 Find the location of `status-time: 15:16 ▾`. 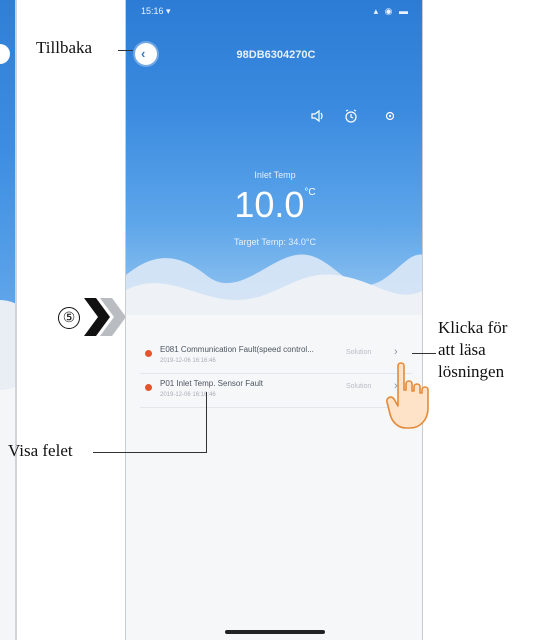

status-time: 15:16 ▾ is located at coordinates (156, 11).